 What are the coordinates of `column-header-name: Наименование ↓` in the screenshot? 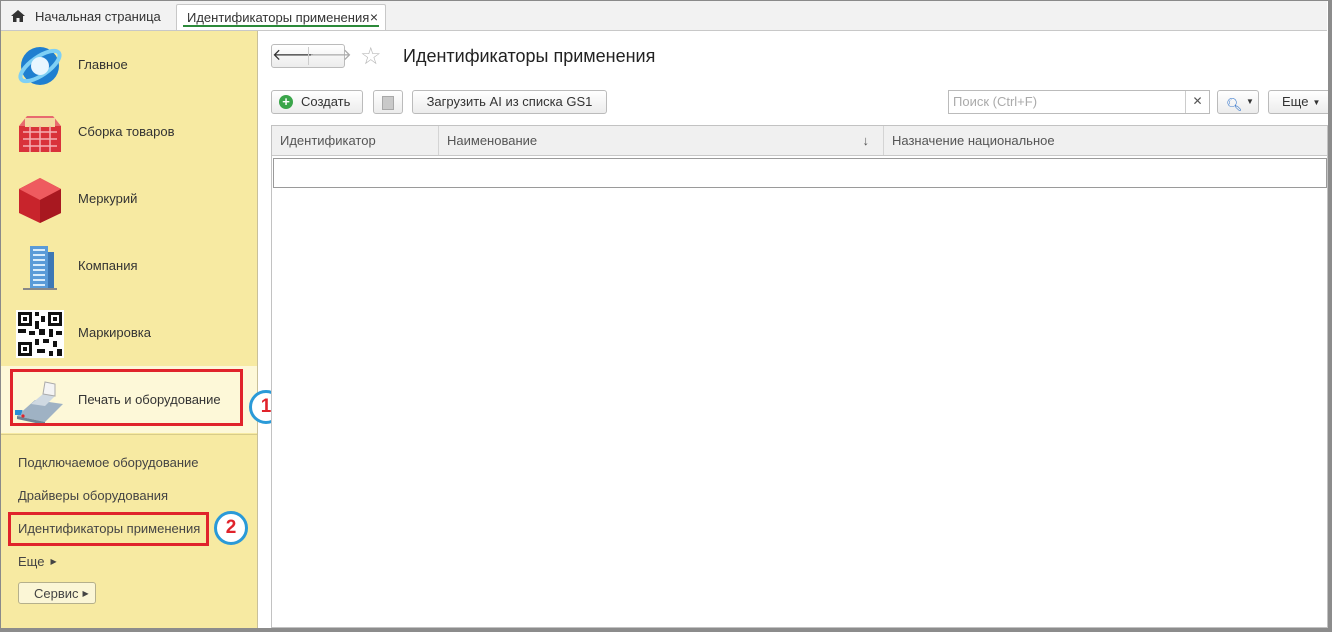 It's located at (661, 140).